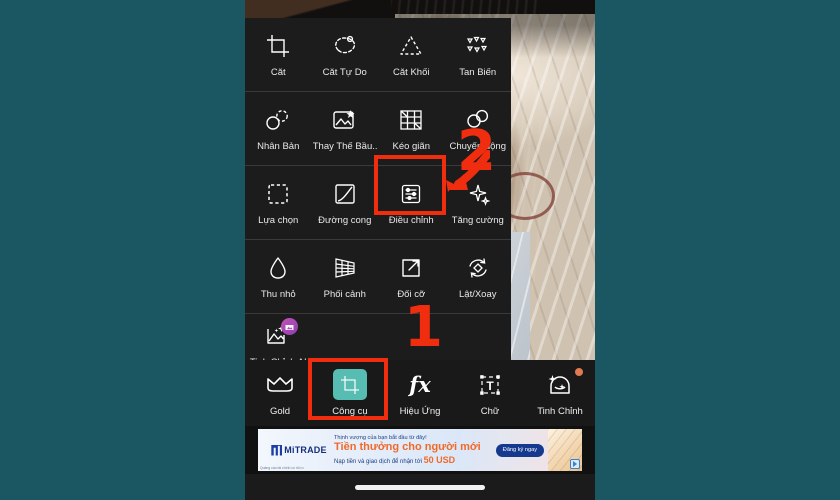 This screenshot has width=840, height=500. I want to click on lasso-cut-icon, so click(345, 46).